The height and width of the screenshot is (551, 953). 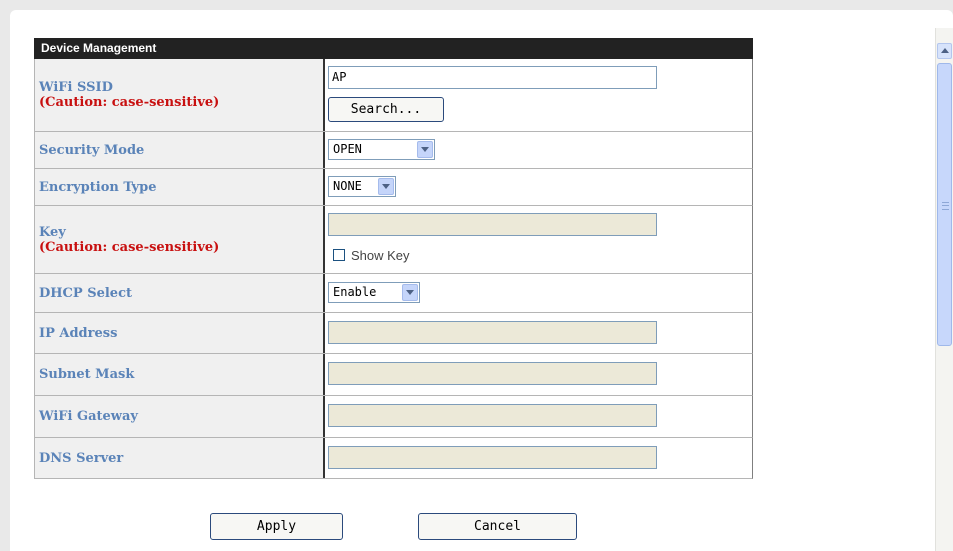 I want to click on grip-icon, so click(x=945, y=206).